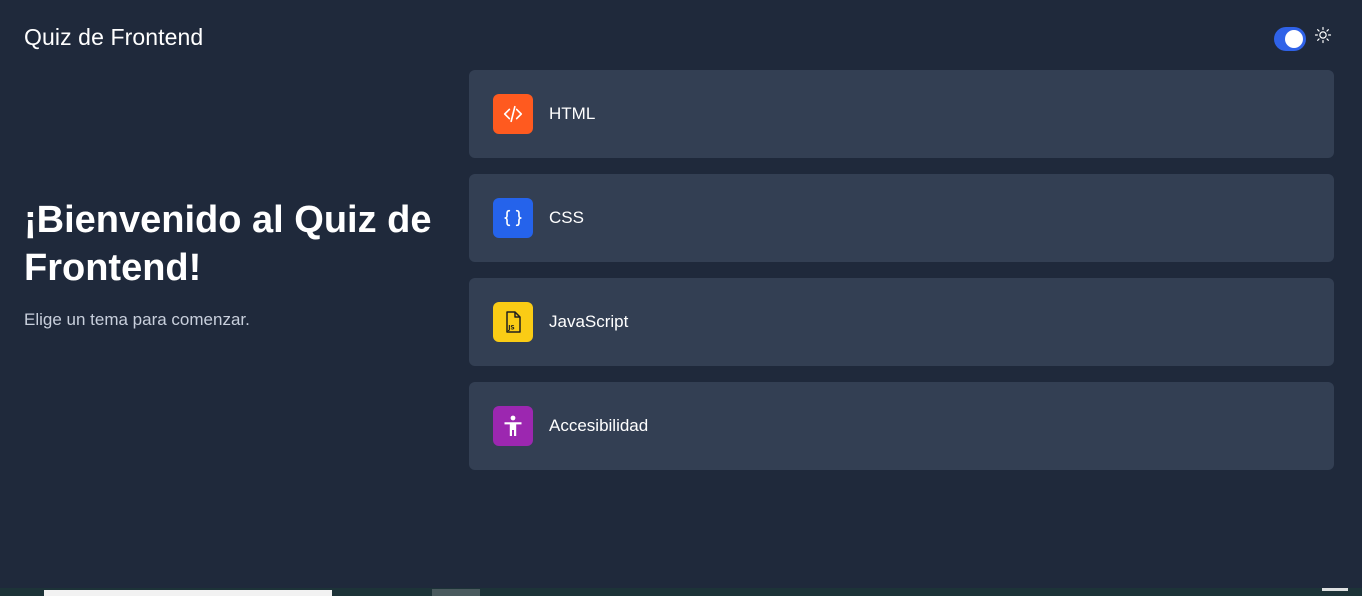  What do you see at coordinates (566, 217) in the screenshot?
I see `topic-label: CSS` at bounding box center [566, 217].